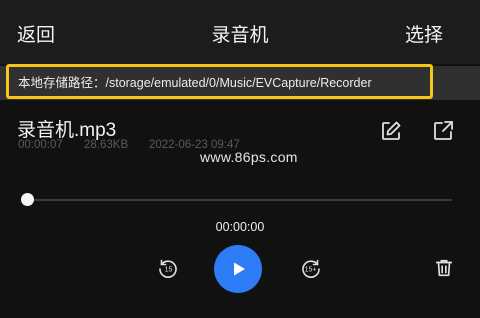  I want to click on watermark-text: www.86ps.com, so click(249, 157).